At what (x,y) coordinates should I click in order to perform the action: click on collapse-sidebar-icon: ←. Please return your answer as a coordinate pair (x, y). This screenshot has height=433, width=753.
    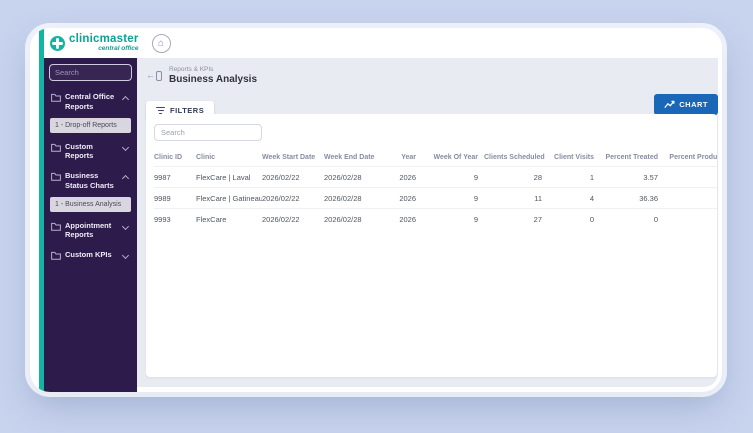
    Looking at the image, I should click on (154, 75).